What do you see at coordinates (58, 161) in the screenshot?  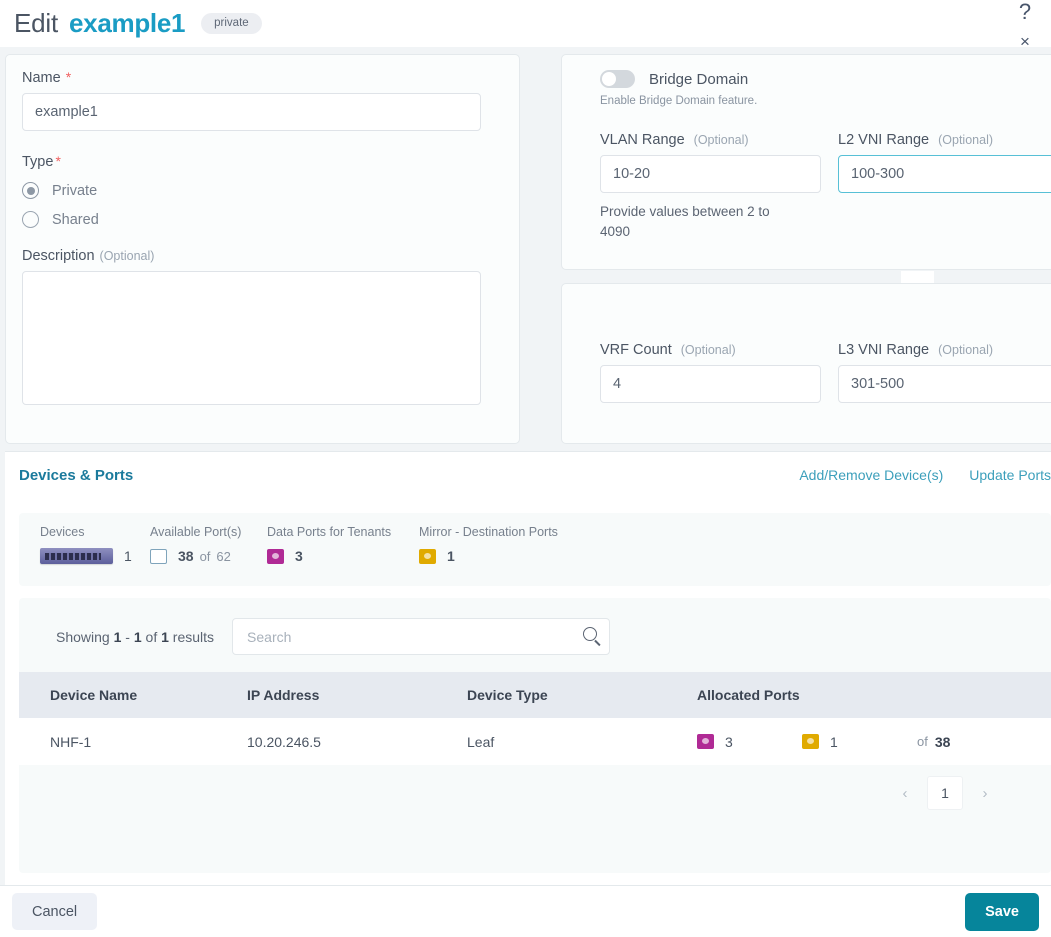 I see `required-asterisk: *` at bounding box center [58, 161].